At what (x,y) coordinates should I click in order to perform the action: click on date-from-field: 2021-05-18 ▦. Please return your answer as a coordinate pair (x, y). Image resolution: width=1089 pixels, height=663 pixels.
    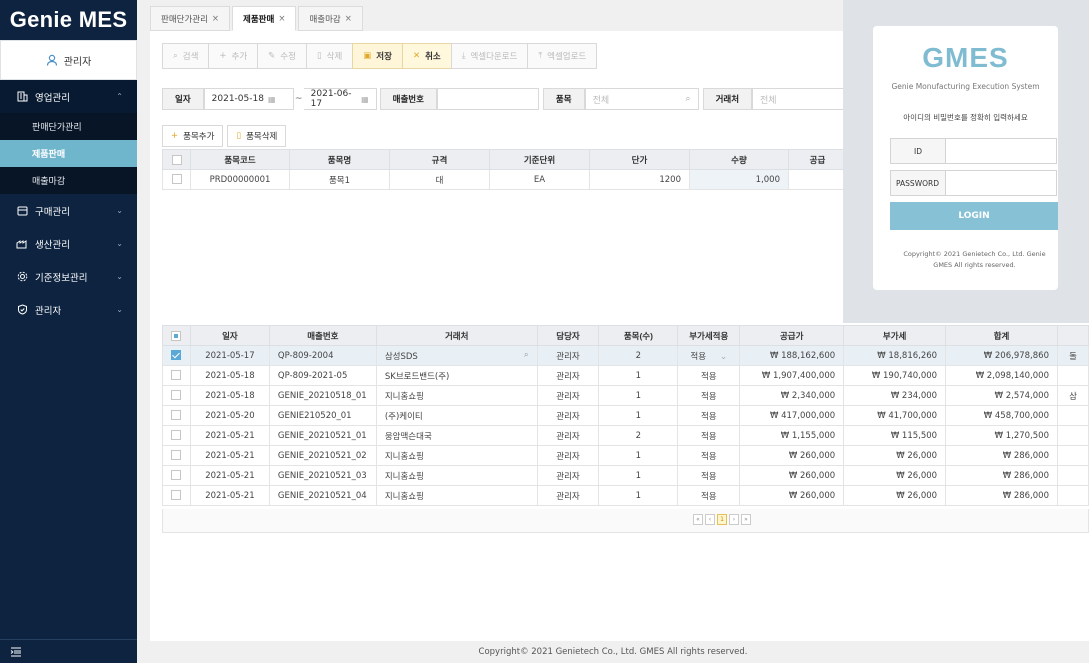
    Looking at the image, I should click on (248, 99).